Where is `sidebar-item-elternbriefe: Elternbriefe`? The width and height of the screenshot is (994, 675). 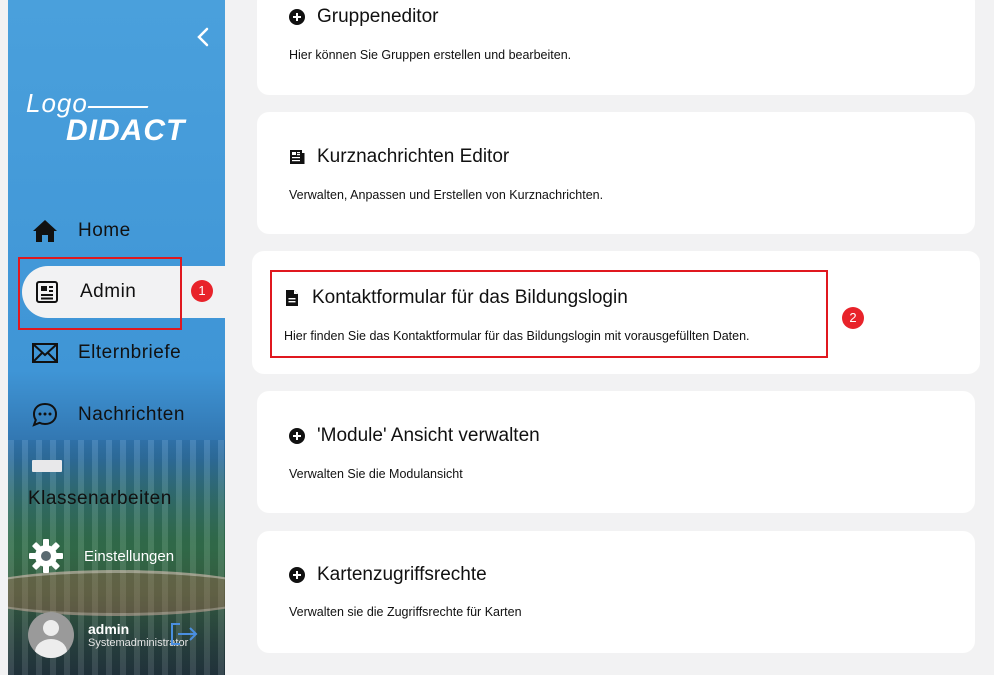
sidebar-item-elternbriefe: Elternbriefe is located at coordinates (122, 353).